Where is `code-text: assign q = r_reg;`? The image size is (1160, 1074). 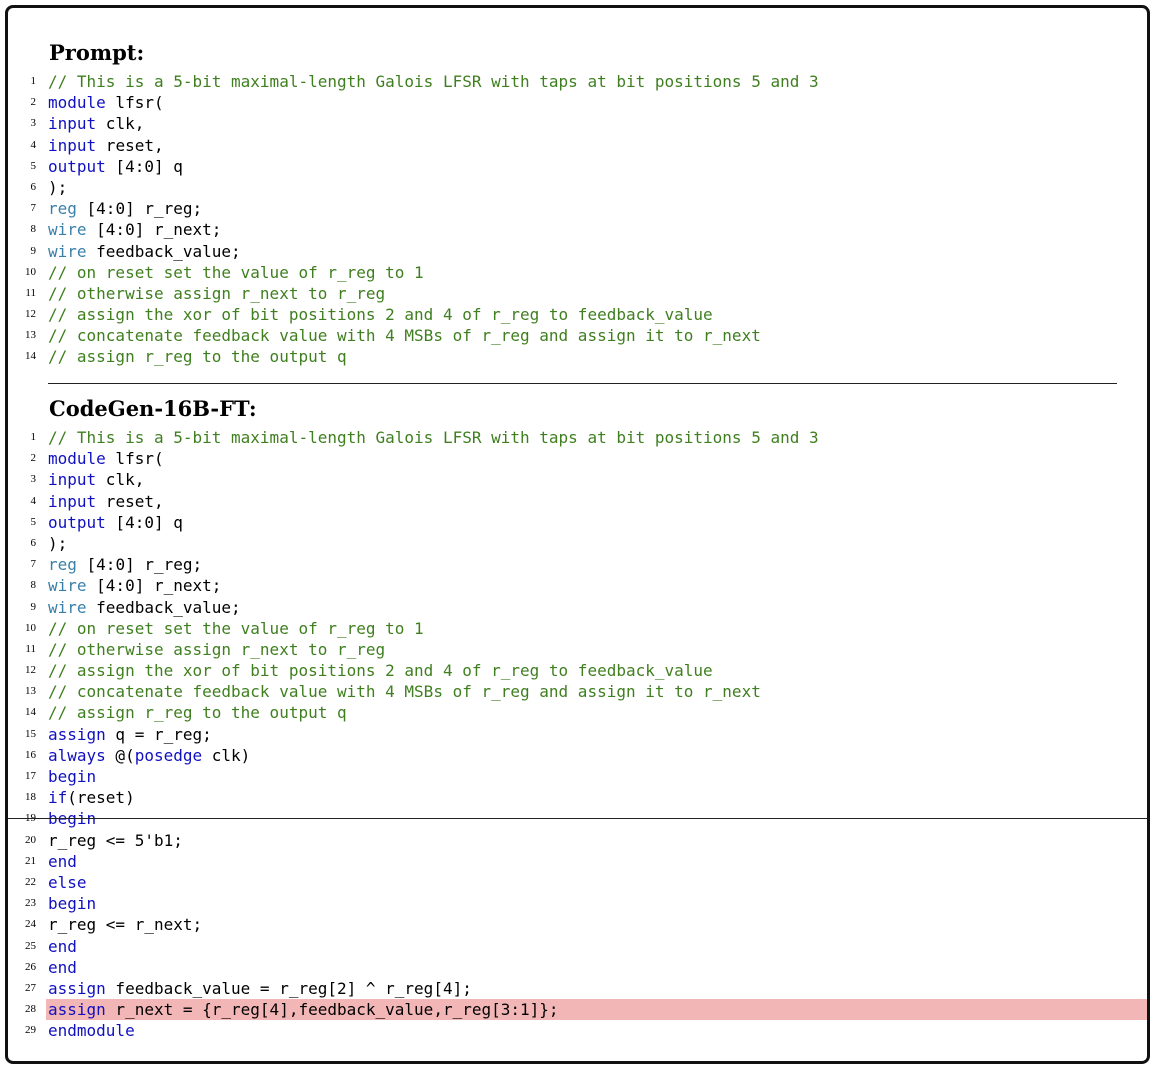 code-text: assign q = r_reg; is located at coordinates (130, 734).